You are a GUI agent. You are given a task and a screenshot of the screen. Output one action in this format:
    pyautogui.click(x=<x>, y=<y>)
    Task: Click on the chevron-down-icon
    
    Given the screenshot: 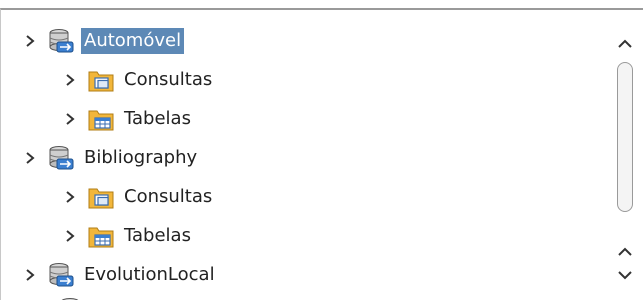 What is the action you would take?
    pyautogui.click(x=625, y=275)
    